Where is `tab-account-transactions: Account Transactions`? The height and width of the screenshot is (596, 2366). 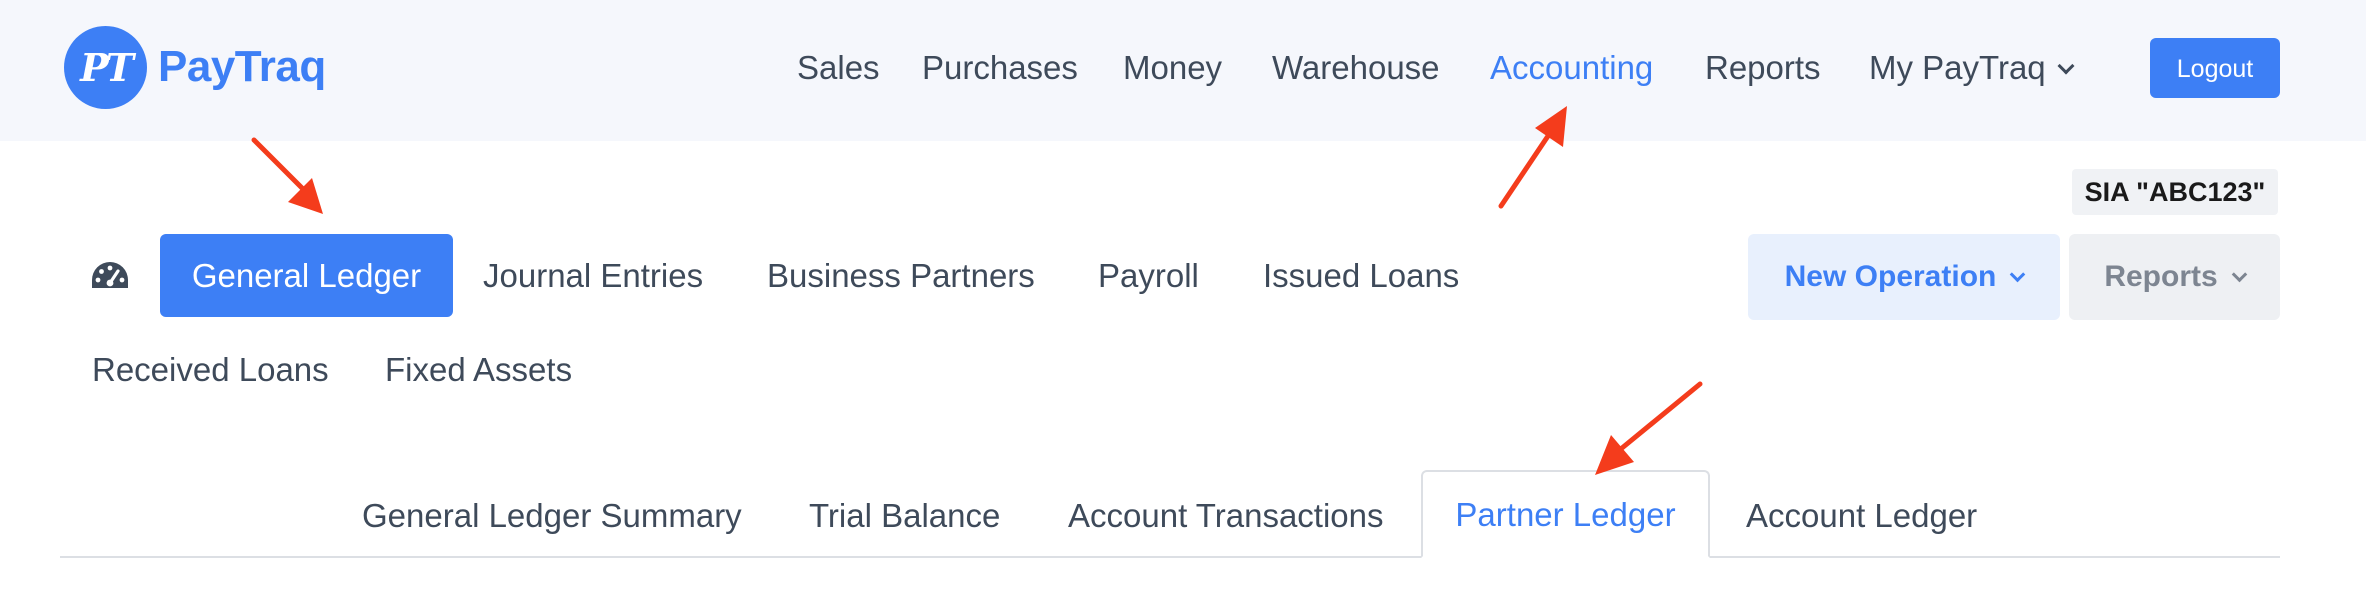 tab-account-transactions: Account Transactions is located at coordinates (1226, 516).